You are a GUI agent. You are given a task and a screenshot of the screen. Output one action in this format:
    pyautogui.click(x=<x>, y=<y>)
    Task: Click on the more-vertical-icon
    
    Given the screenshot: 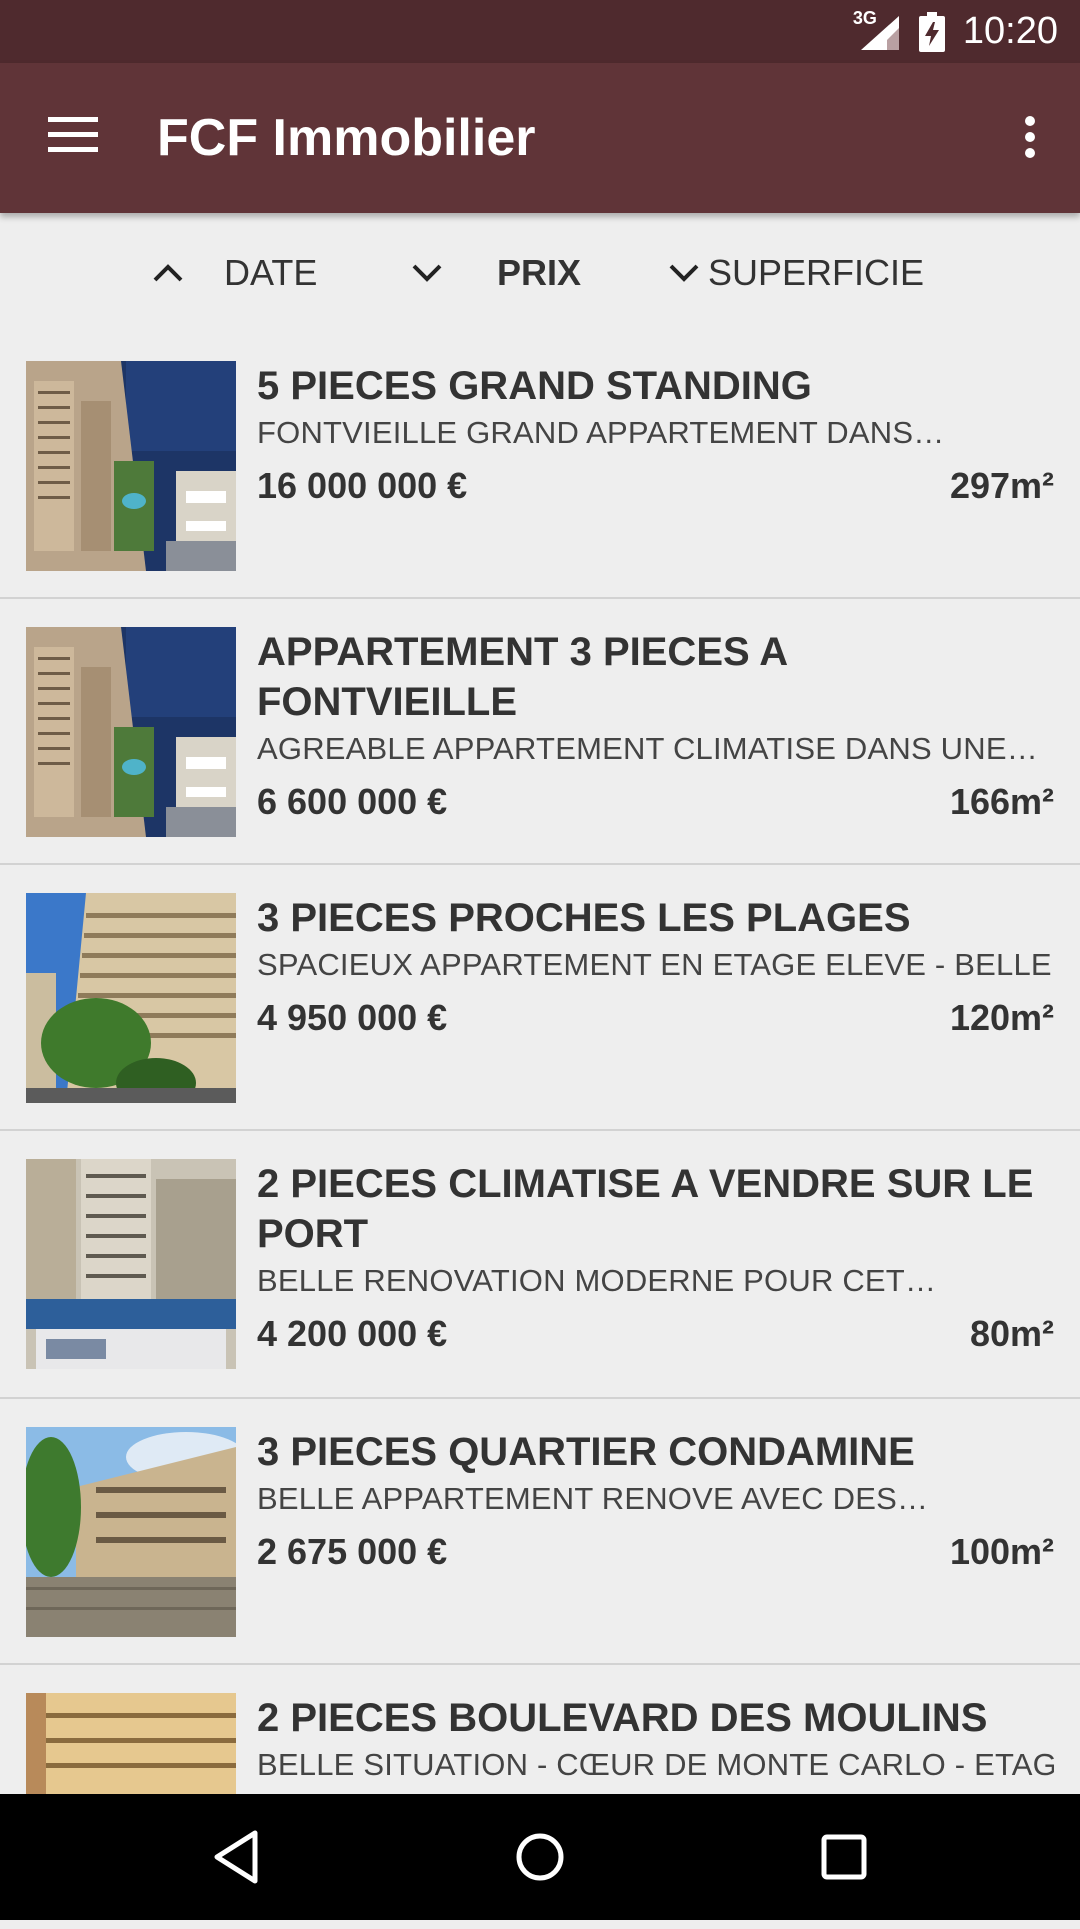 What is the action you would take?
    pyautogui.click(x=1030, y=137)
    